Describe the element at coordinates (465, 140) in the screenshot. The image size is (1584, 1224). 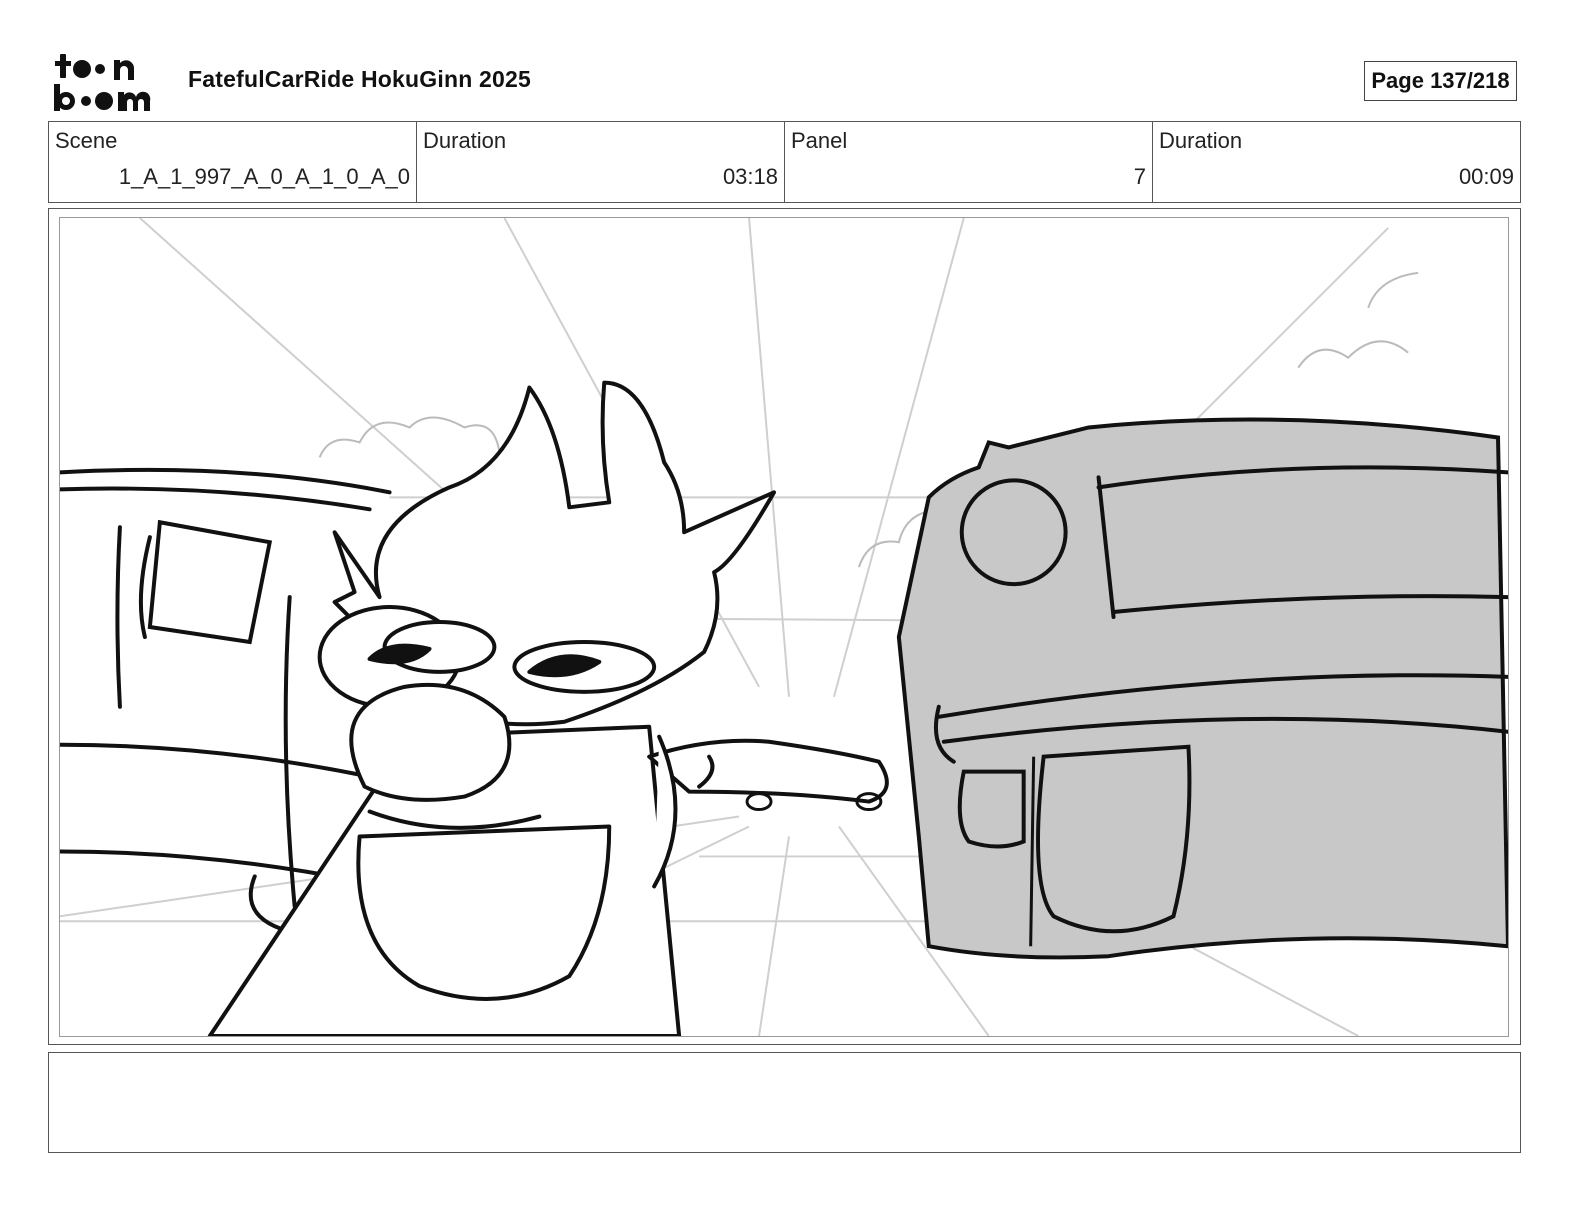
I see `scene-duration-label: Duration` at that location.